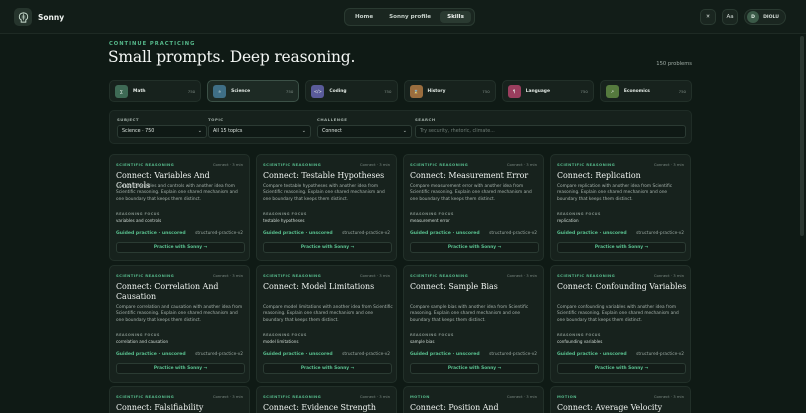 The width and height of the screenshot is (806, 413). What do you see at coordinates (364, 131) in the screenshot?
I see `challenge-select: Connect ⌄` at bounding box center [364, 131].